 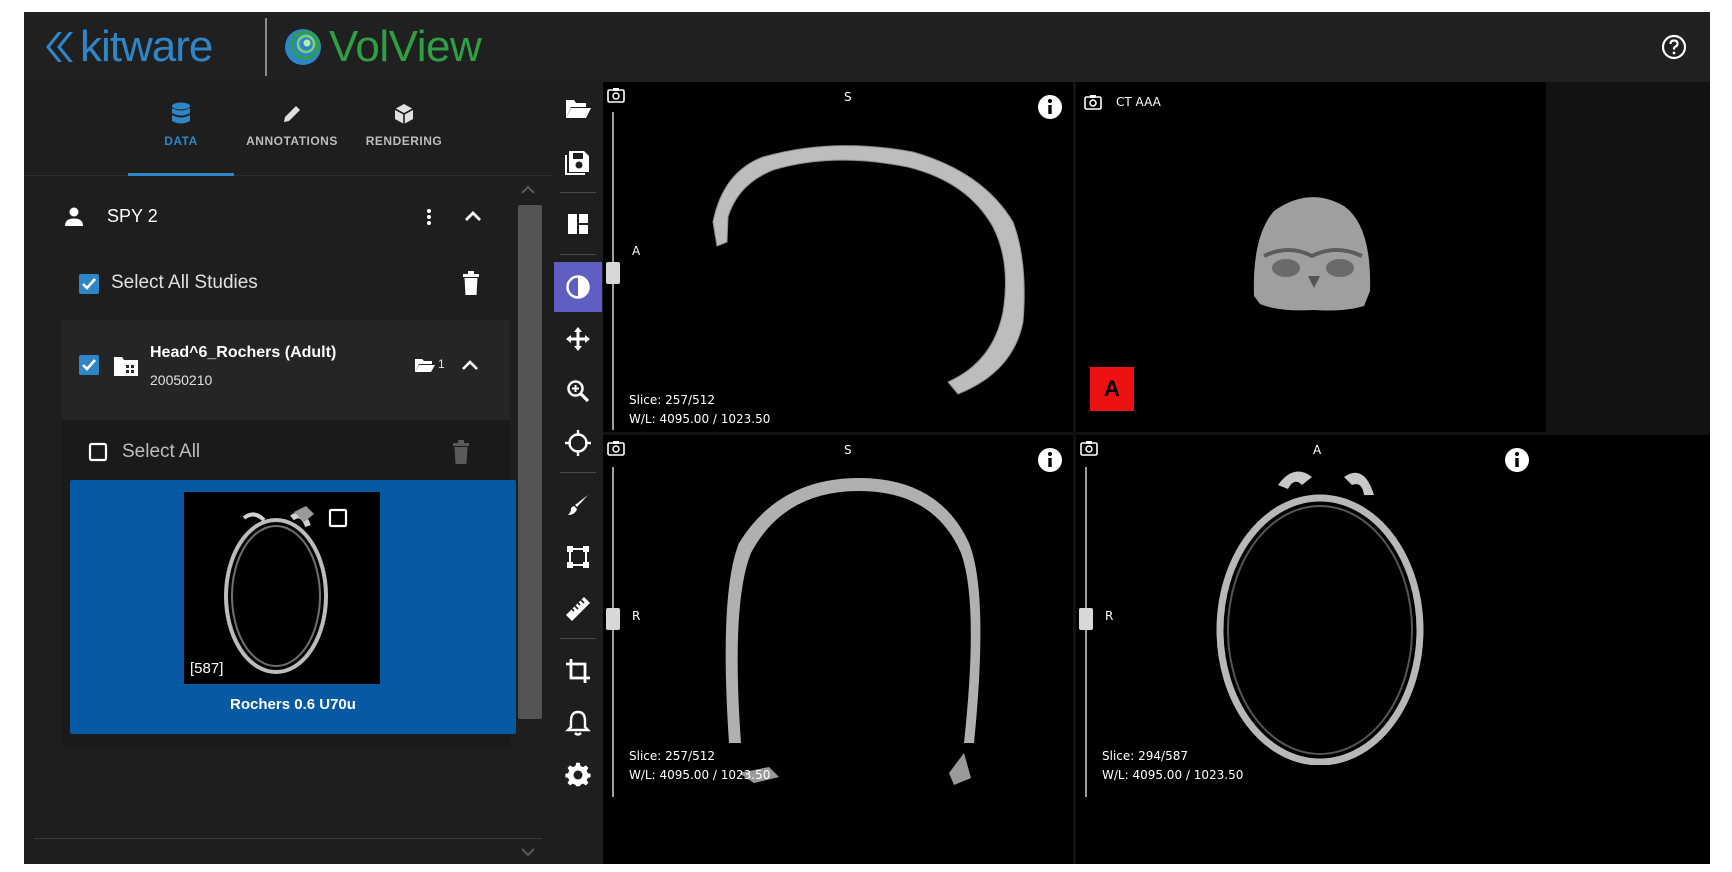 I want to click on folder-open-small-icon, so click(x=425, y=365).